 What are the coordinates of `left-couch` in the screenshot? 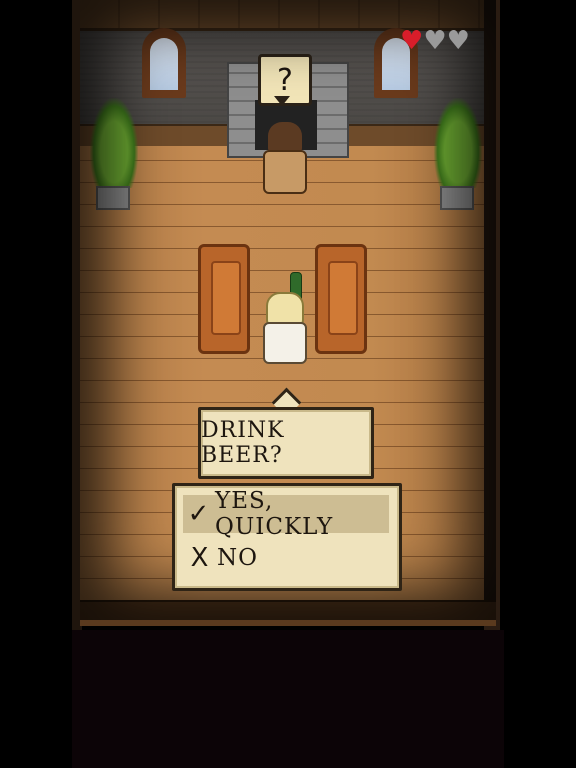 It's located at (224, 299).